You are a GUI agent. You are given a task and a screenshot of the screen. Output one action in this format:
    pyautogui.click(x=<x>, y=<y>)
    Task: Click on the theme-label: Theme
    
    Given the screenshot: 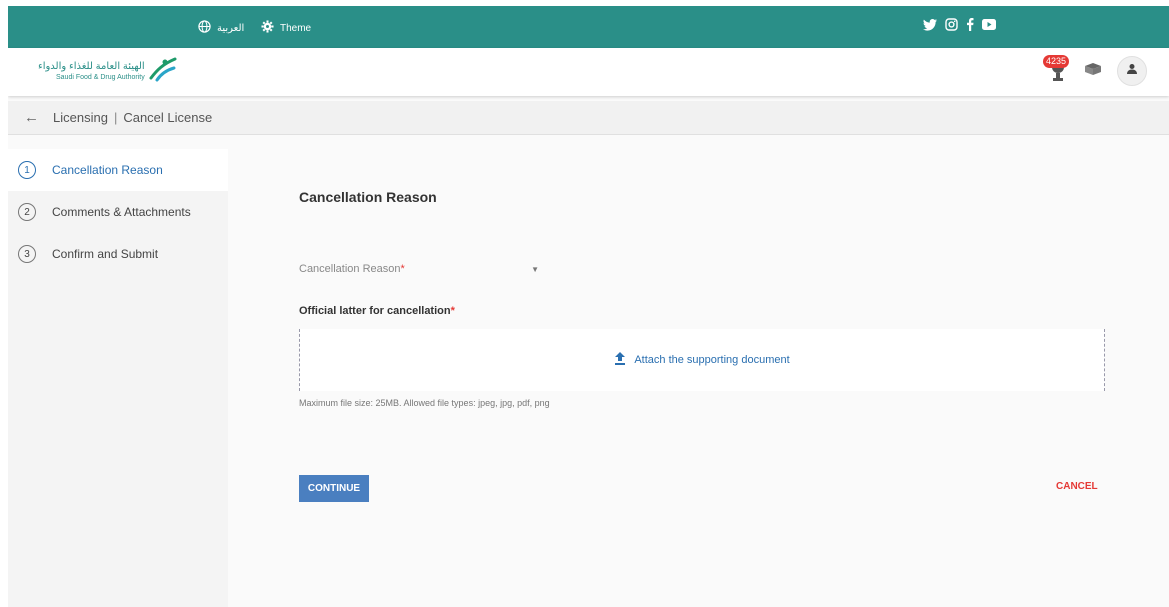 What is the action you would take?
    pyautogui.click(x=296, y=28)
    